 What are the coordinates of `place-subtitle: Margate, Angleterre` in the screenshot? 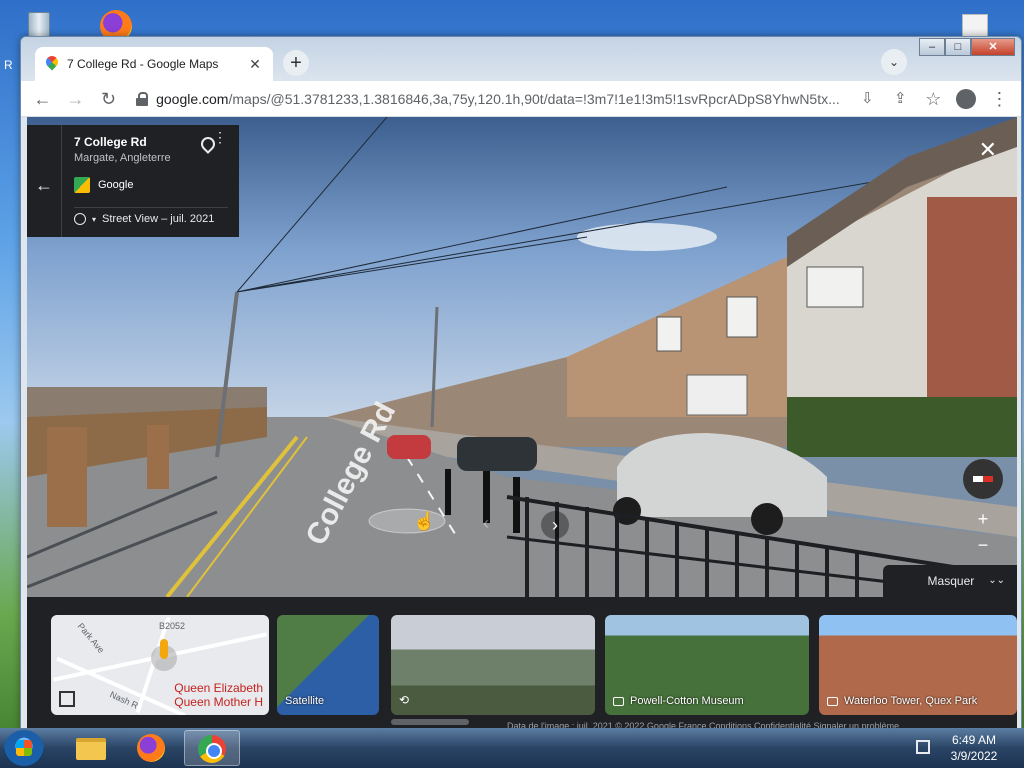 It's located at (122, 158).